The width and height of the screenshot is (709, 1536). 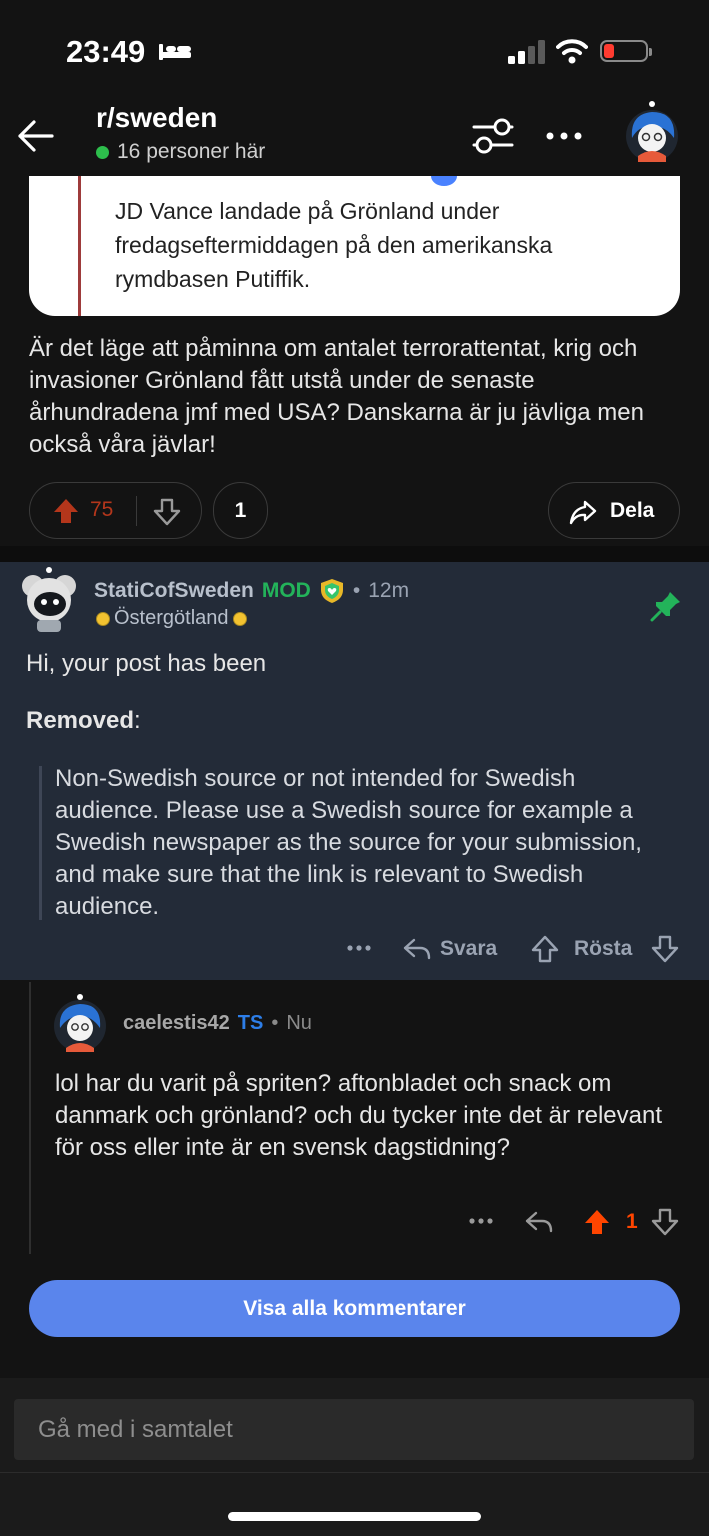 I want to click on mod-quote-bar, so click(x=40, y=843).